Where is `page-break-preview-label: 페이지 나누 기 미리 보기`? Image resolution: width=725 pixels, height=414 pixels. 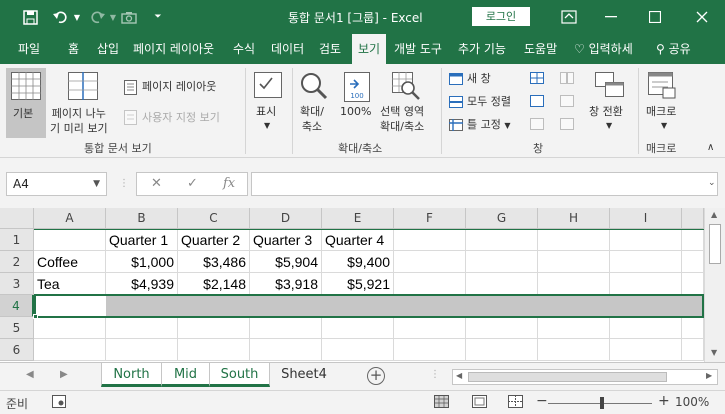 page-break-preview-label: 페이지 나누 기 미리 보기 is located at coordinates (79, 121).